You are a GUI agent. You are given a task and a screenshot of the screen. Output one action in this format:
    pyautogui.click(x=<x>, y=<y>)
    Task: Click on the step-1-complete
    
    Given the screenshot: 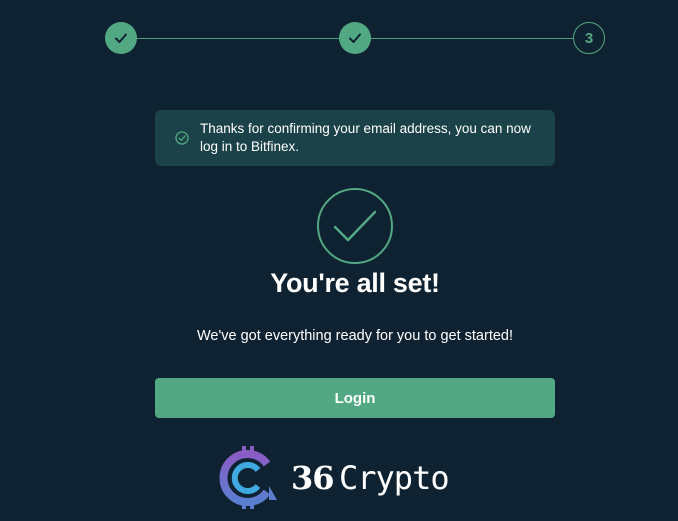 What is the action you would take?
    pyautogui.click(x=121, y=38)
    